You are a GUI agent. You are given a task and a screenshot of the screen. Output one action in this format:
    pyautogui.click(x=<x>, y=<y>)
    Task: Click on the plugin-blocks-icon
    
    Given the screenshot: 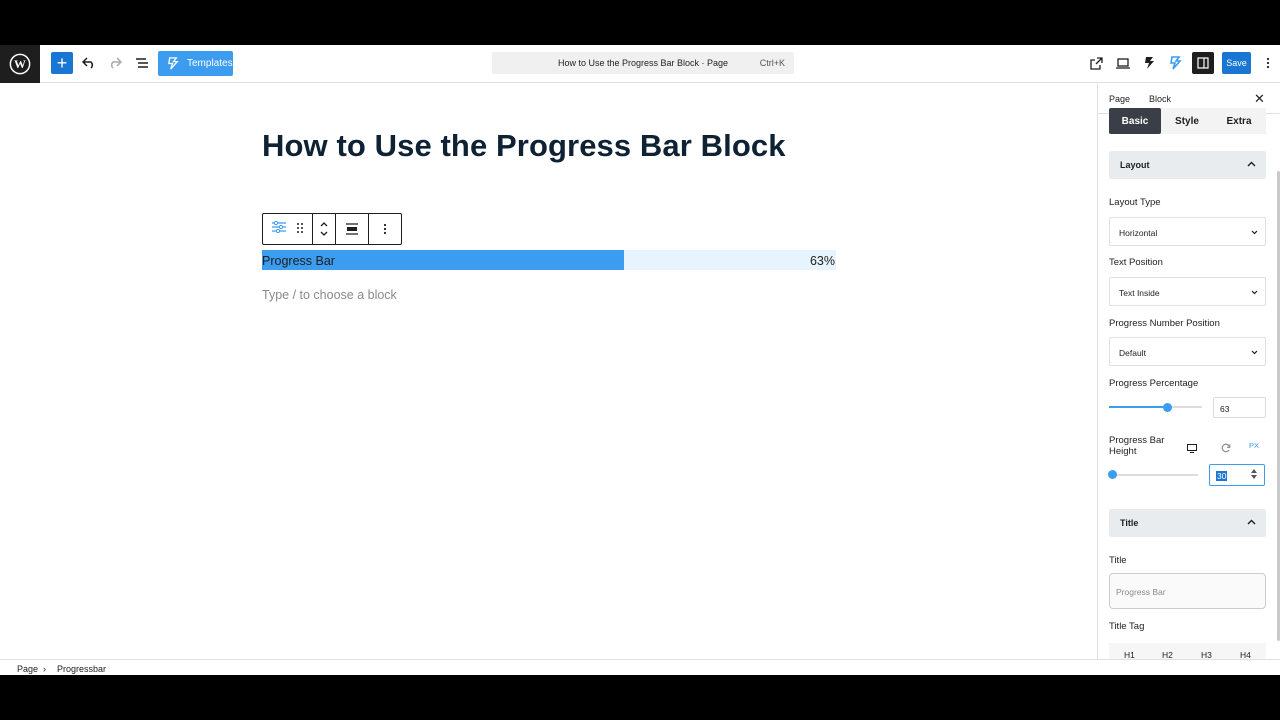 What is the action you would take?
    pyautogui.click(x=1176, y=63)
    